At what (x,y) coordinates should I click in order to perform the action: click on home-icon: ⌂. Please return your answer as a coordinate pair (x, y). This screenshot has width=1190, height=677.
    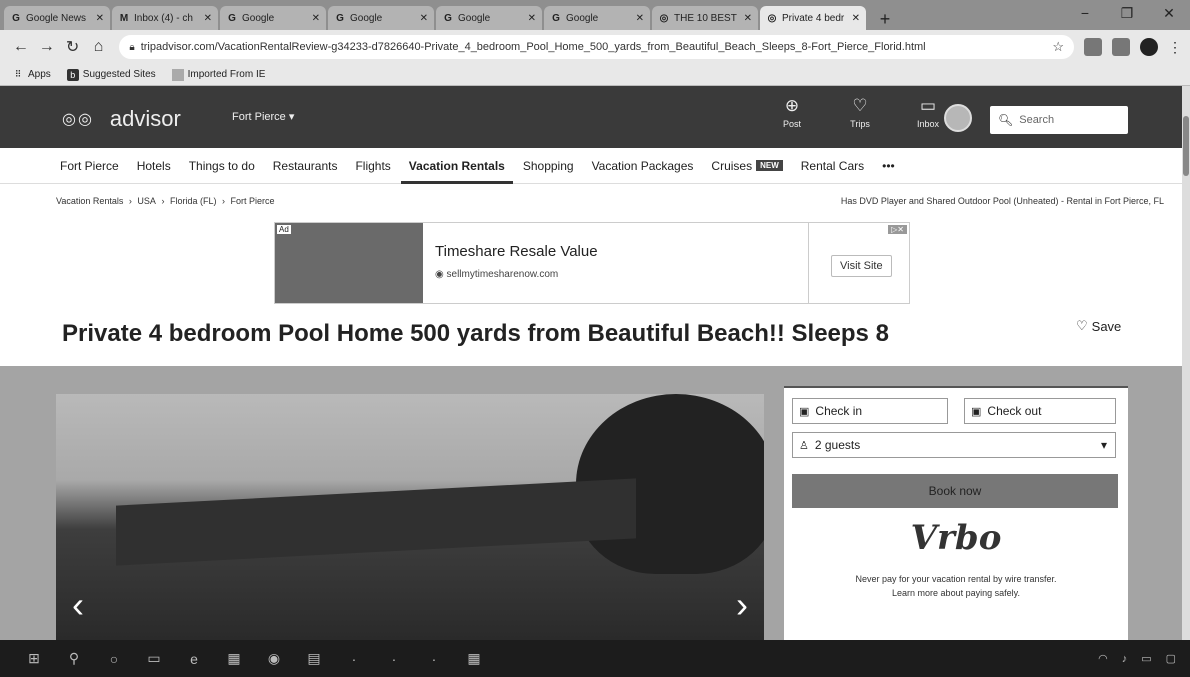
    Looking at the image, I should click on (99, 47).